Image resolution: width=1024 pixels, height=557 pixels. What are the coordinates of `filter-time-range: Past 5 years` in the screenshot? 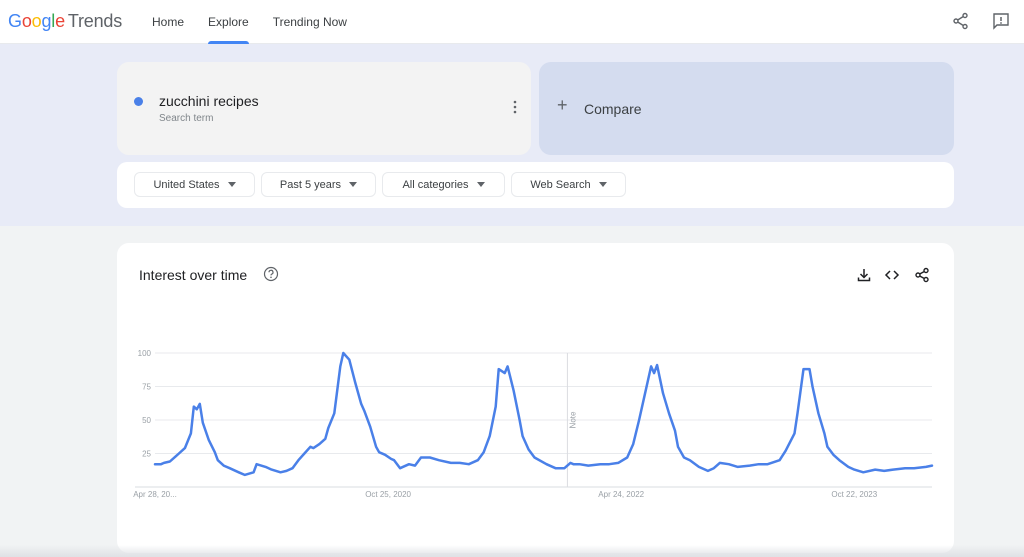 It's located at (318, 184).